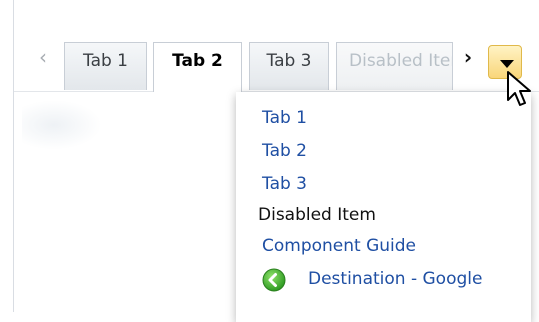  What do you see at coordinates (339, 246) in the screenshot?
I see `menu-item-component-guide: Component Guide` at bounding box center [339, 246].